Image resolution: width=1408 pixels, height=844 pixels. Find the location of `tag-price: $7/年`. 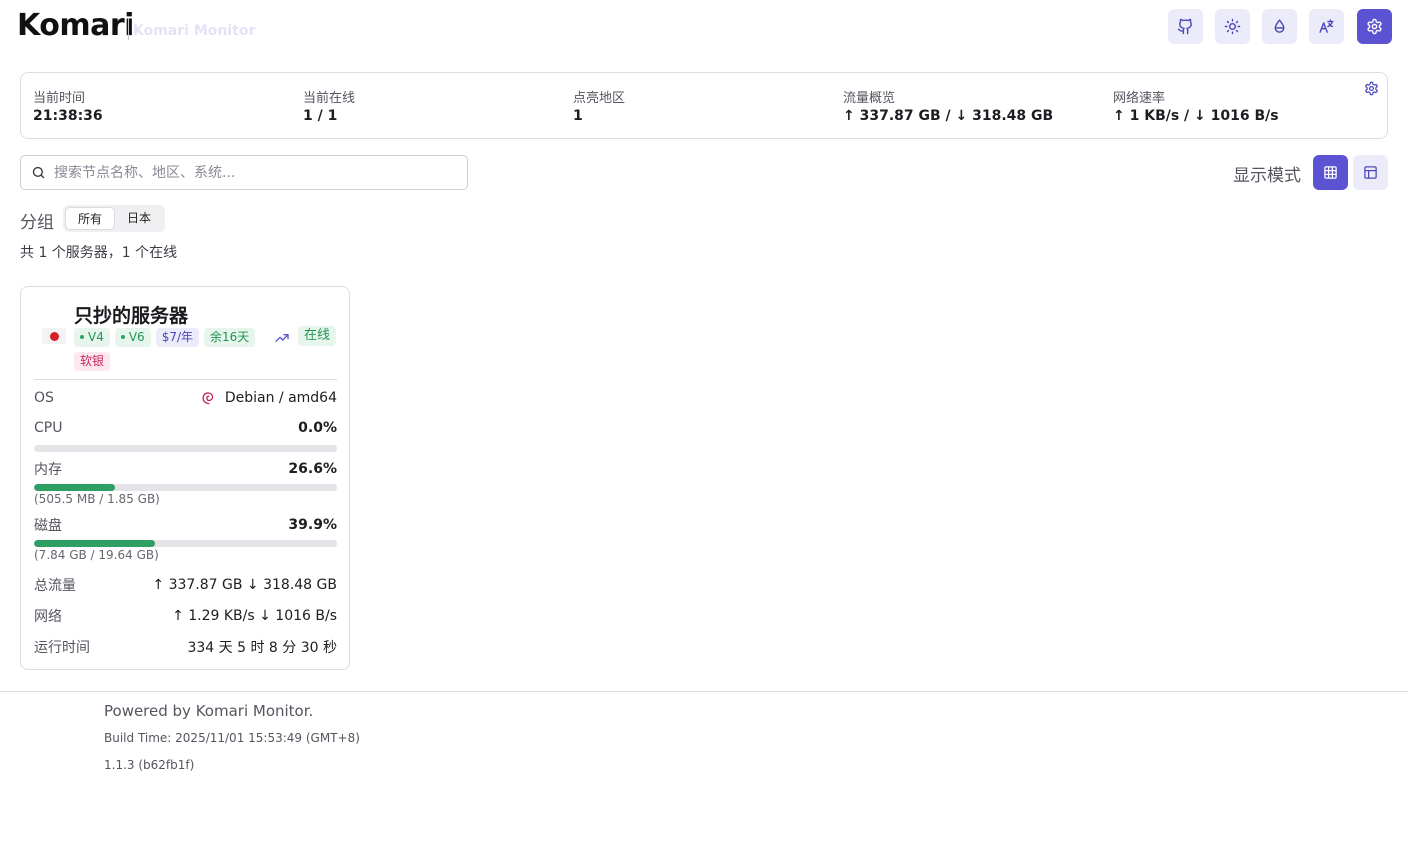

tag-price: $7/年 is located at coordinates (177, 337).